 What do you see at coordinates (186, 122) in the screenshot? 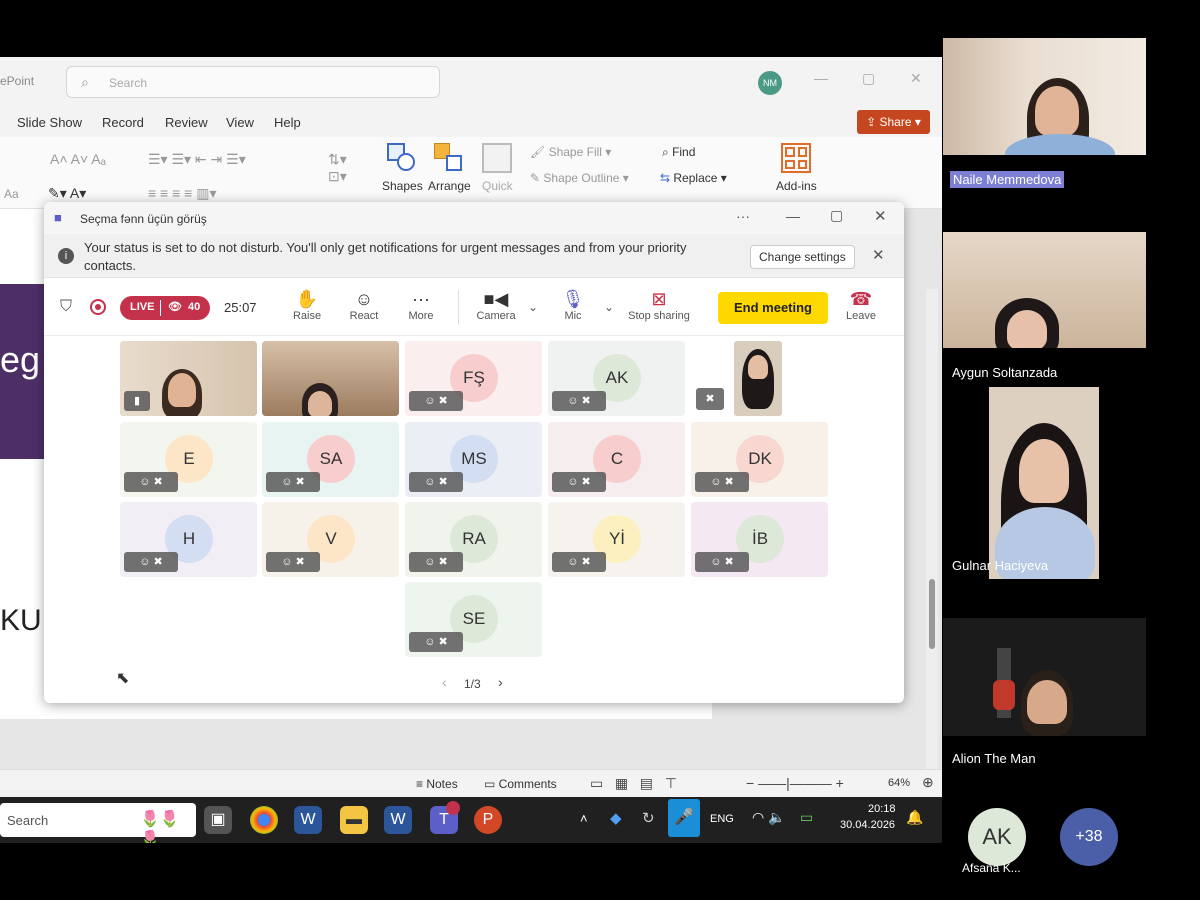
I see `menu-review: Review` at bounding box center [186, 122].